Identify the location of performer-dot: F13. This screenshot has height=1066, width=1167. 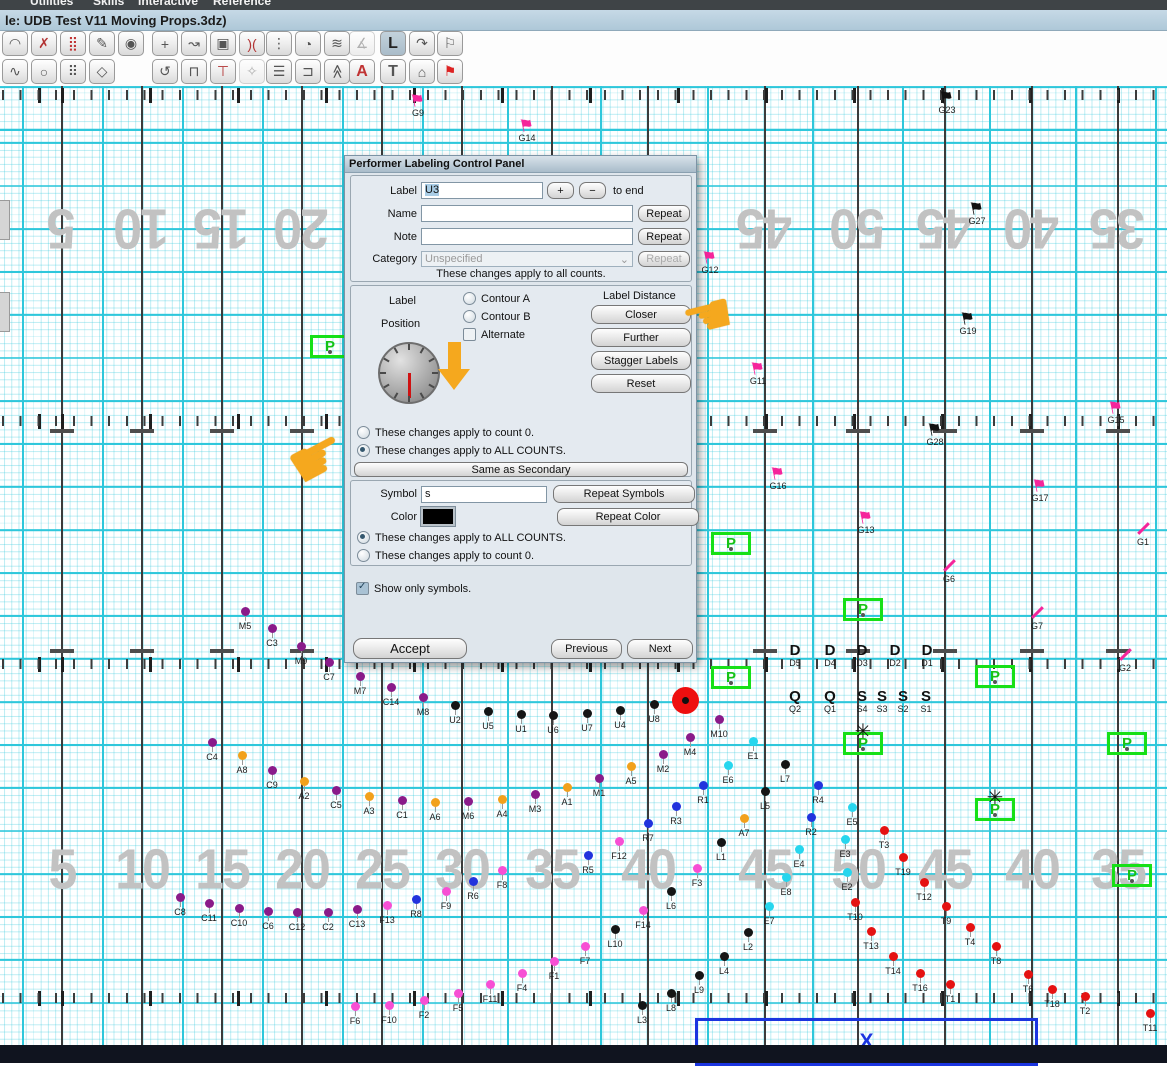
(387, 913).